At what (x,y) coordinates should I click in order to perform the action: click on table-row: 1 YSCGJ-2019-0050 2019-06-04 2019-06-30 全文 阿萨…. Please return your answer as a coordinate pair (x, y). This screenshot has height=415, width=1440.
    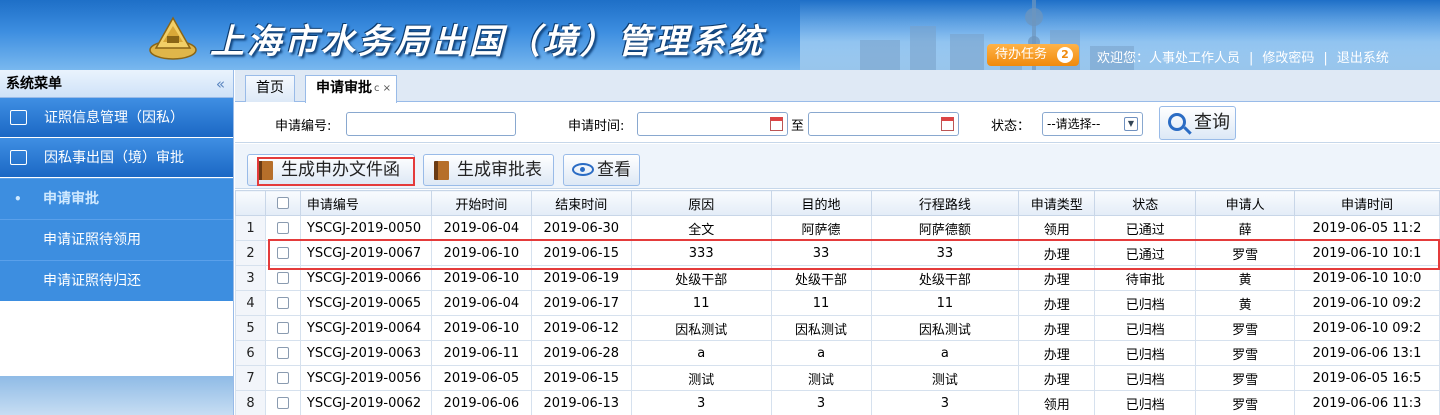
    Looking at the image, I should click on (837, 228).